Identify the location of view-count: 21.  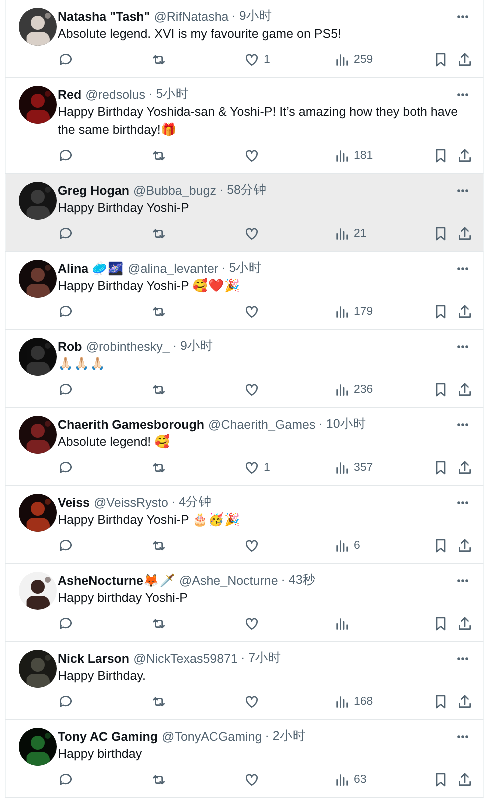
(360, 234).